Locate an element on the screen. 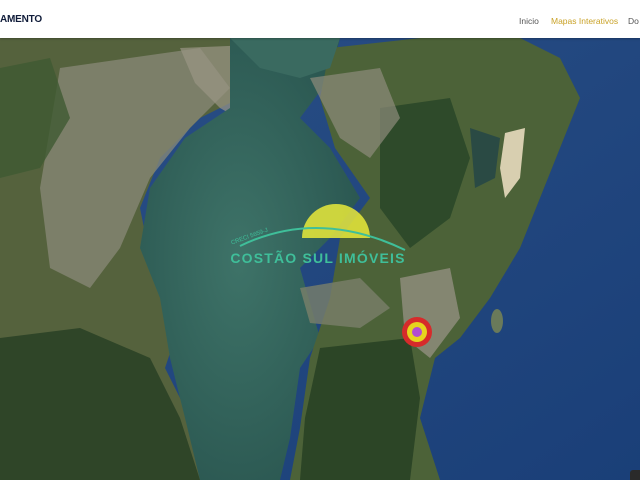 The width and height of the screenshot is (640, 480). nav-item-overflow: Do is located at coordinates (633, 21).